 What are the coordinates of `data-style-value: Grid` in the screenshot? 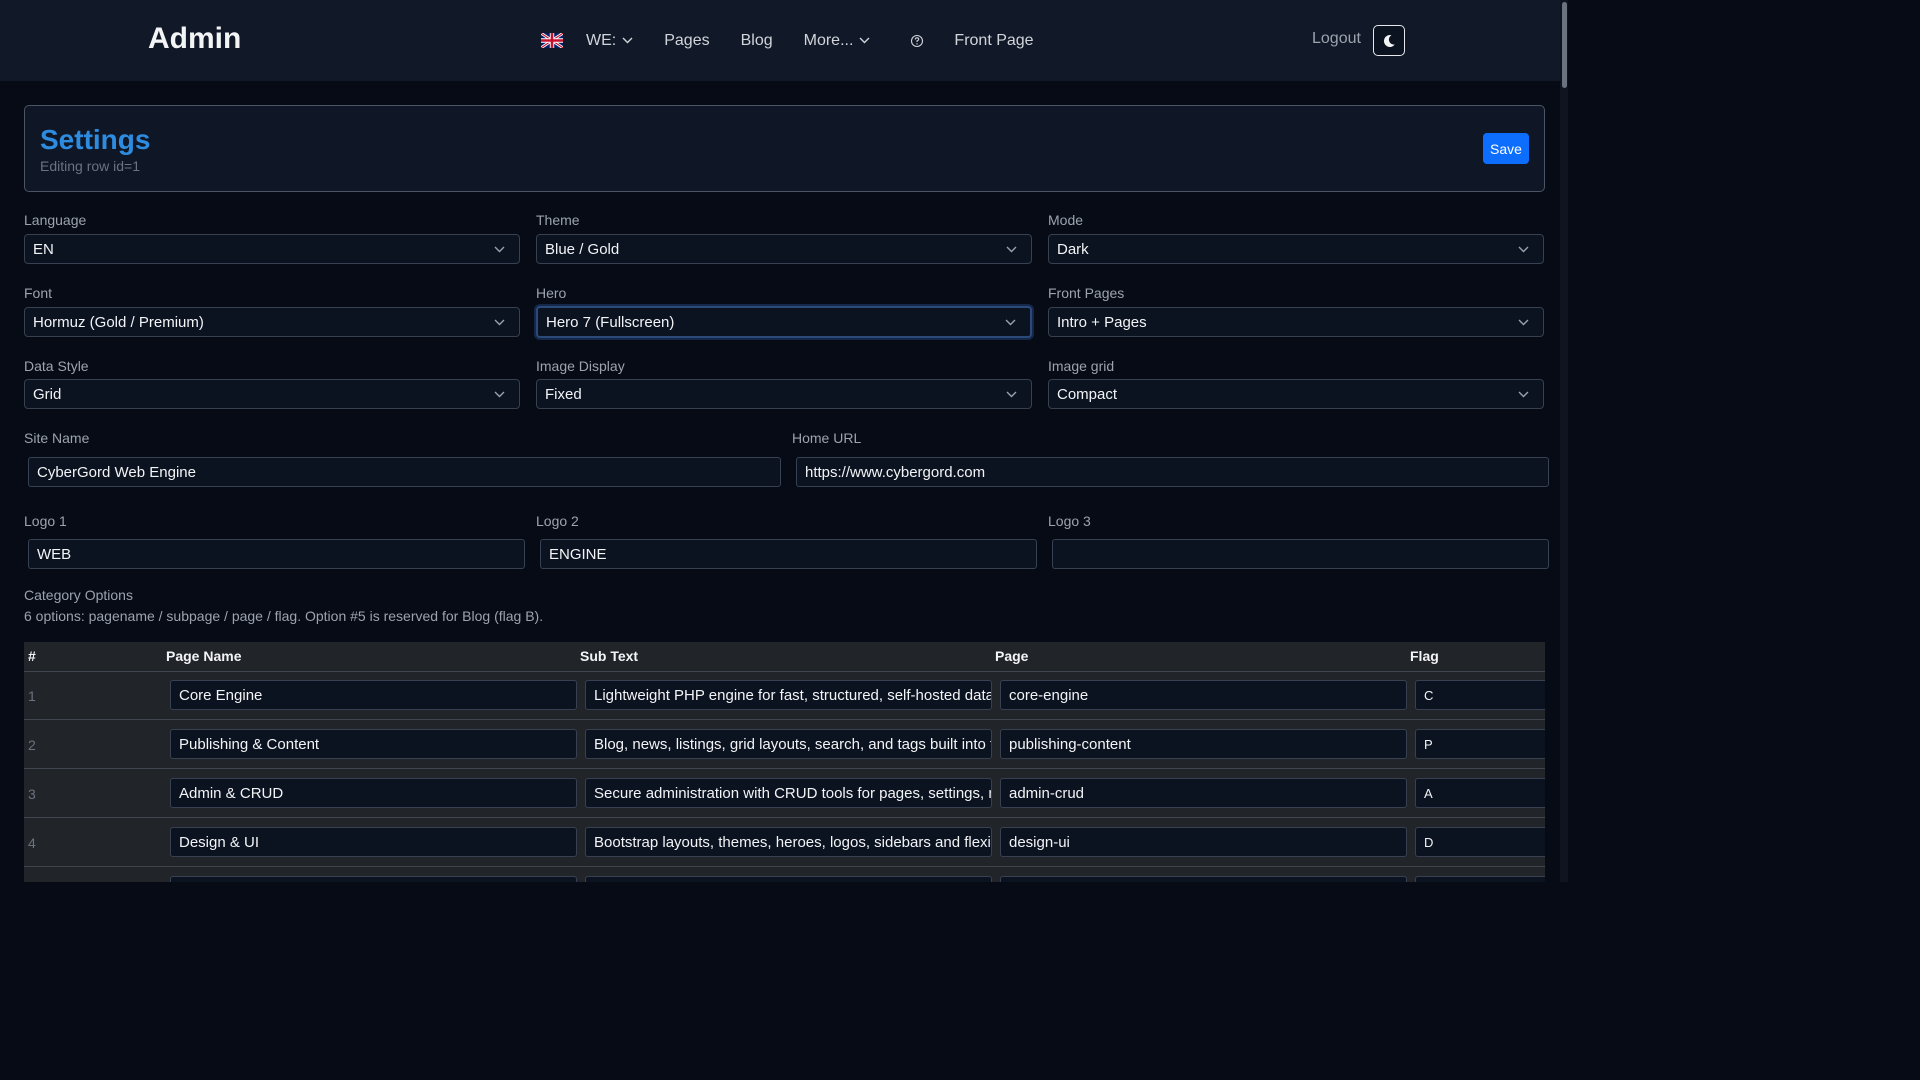 It's located at (47, 394).